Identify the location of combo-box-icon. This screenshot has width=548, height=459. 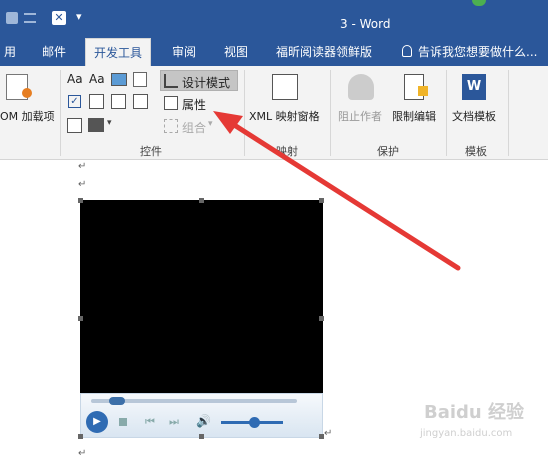
(96, 101).